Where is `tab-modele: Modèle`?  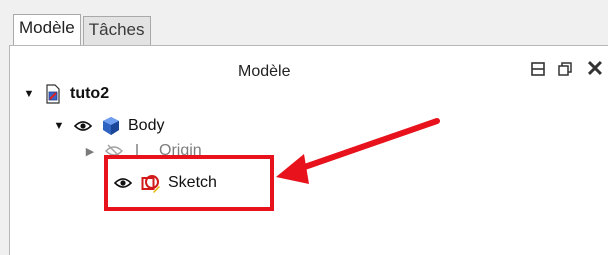 tab-modele: Modèle is located at coordinates (47, 29).